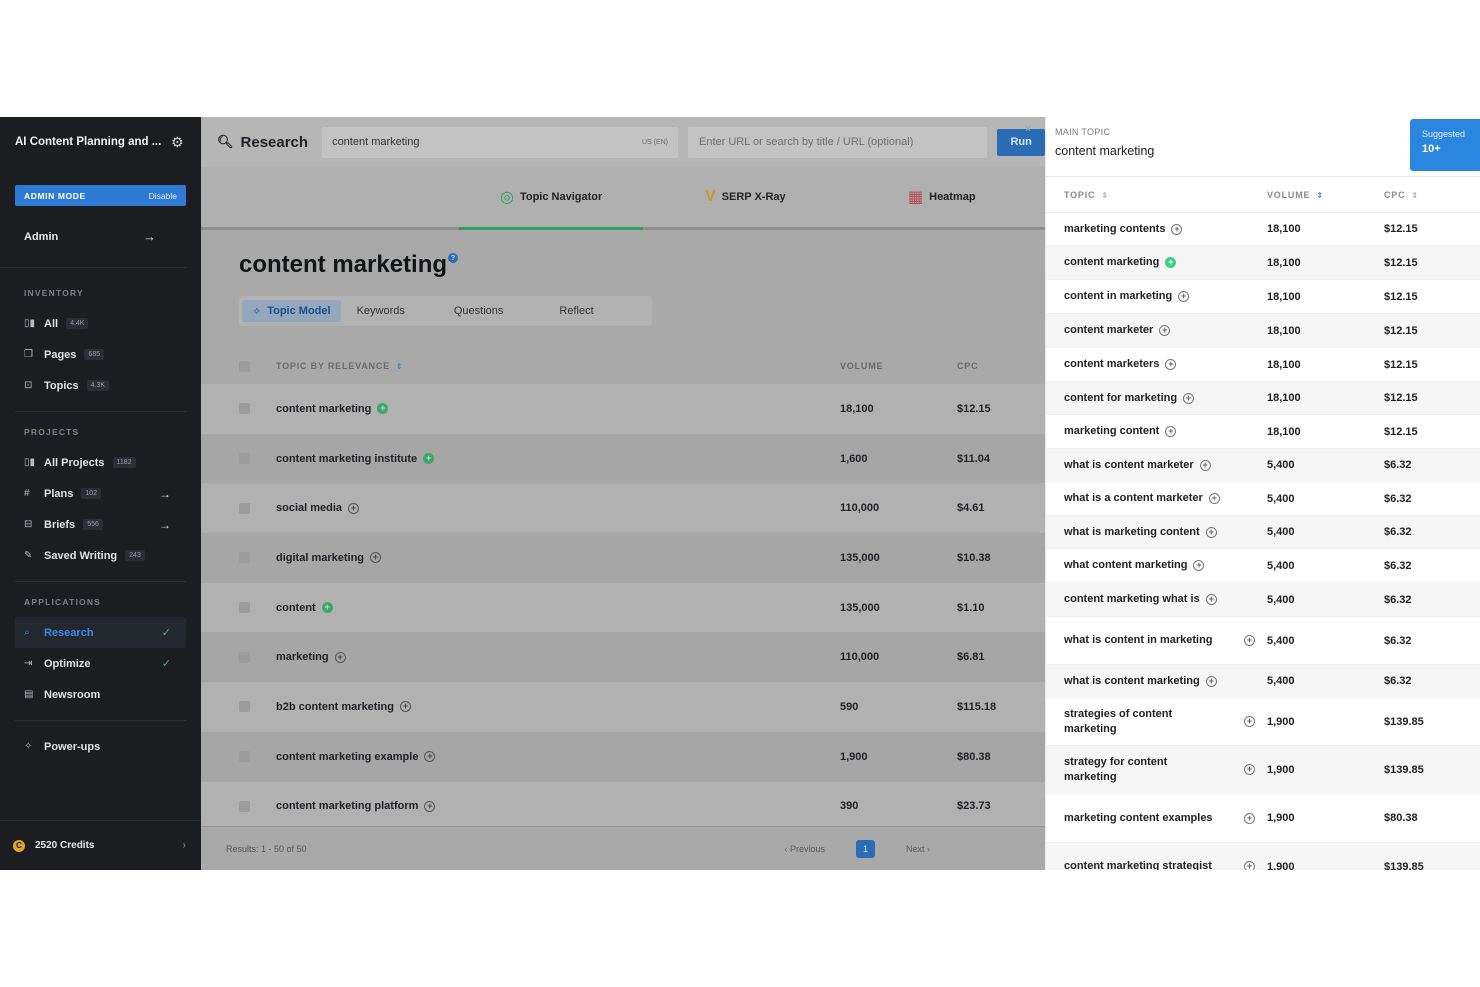 Image resolution: width=1480 pixels, height=987 pixels. Describe the element at coordinates (623, 707) in the screenshot. I see `table-row: b2b content marketing +590 $115.18` at that location.